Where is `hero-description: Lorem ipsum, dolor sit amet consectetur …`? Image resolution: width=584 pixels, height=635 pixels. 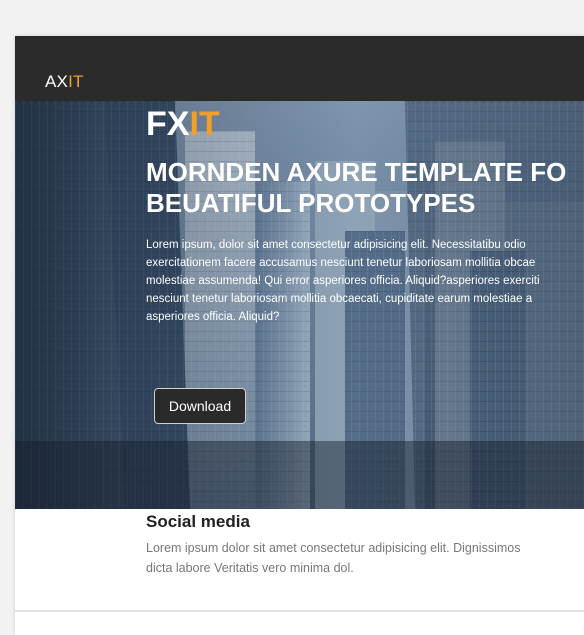
hero-description: Lorem ipsum, dolor sit amet consectetur … is located at coordinates (365, 281).